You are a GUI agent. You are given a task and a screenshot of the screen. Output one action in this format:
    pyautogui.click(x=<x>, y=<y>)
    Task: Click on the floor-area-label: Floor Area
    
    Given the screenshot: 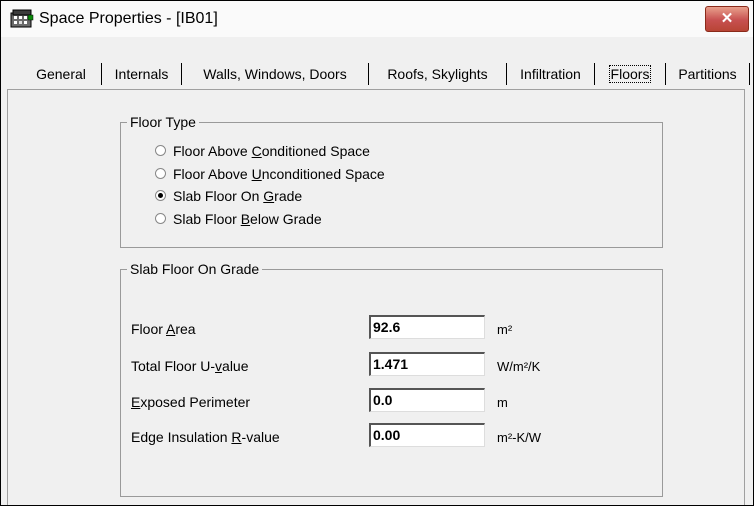 What is the action you would take?
    pyautogui.click(x=163, y=329)
    